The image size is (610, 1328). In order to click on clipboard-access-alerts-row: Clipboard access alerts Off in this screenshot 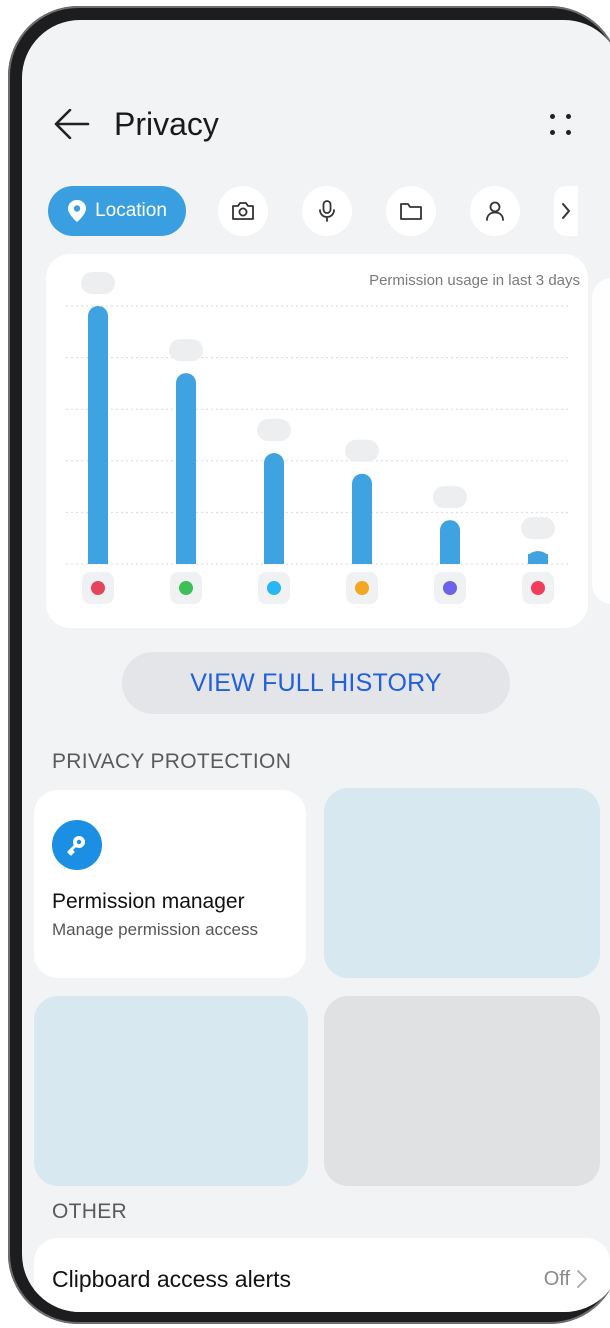, I will do `click(322, 1275)`.